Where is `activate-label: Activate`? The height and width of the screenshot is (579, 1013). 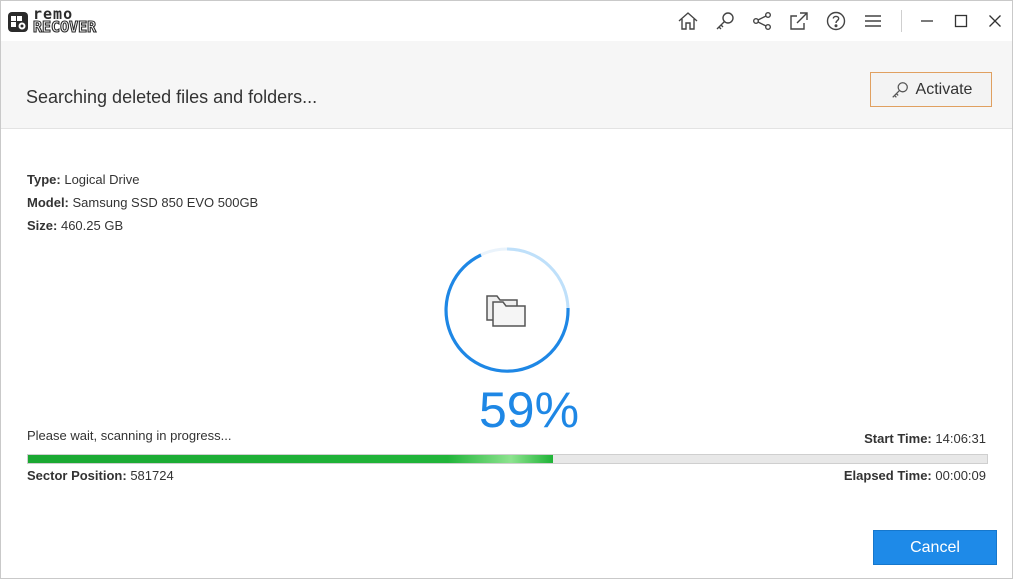
activate-label: Activate is located at coordinates (944, 89).